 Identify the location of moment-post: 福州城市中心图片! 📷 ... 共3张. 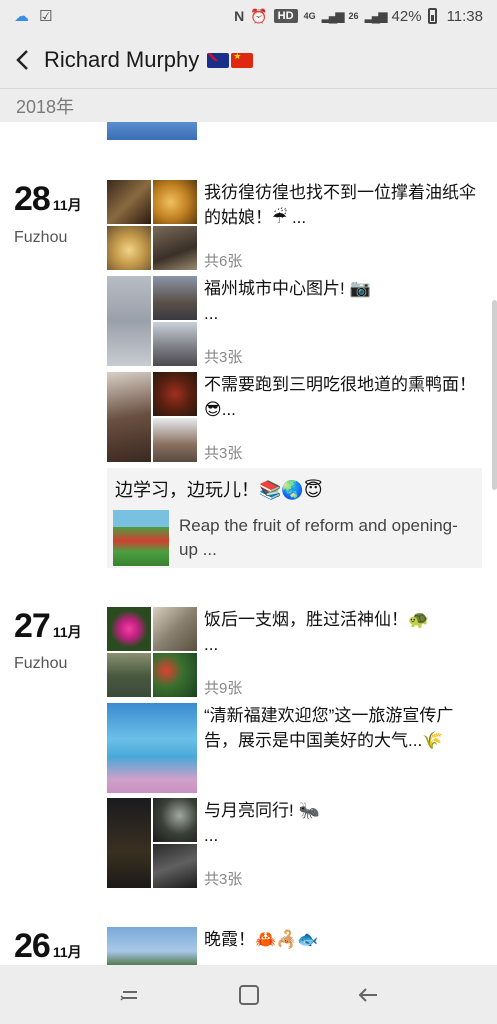
(294, 322).